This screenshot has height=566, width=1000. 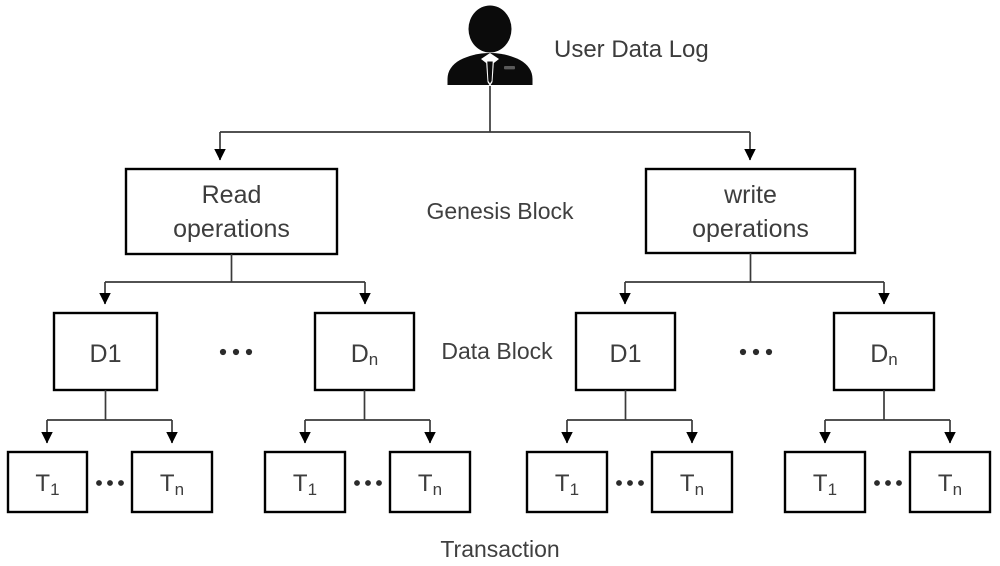 I want to click on connector-write-dn-to-transactions, so click(x=887, y=417).